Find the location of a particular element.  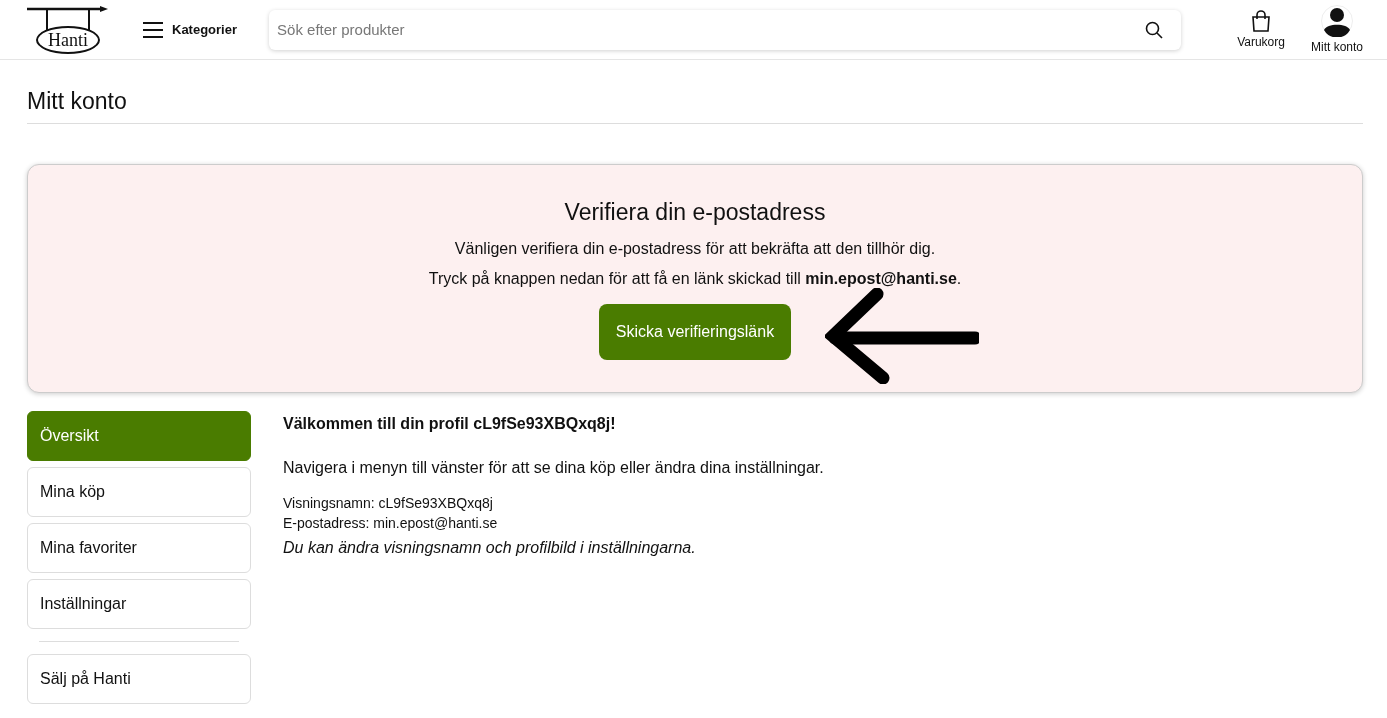

banner-title: Verifiera din e-postadress is located at coordinates (695, 212).